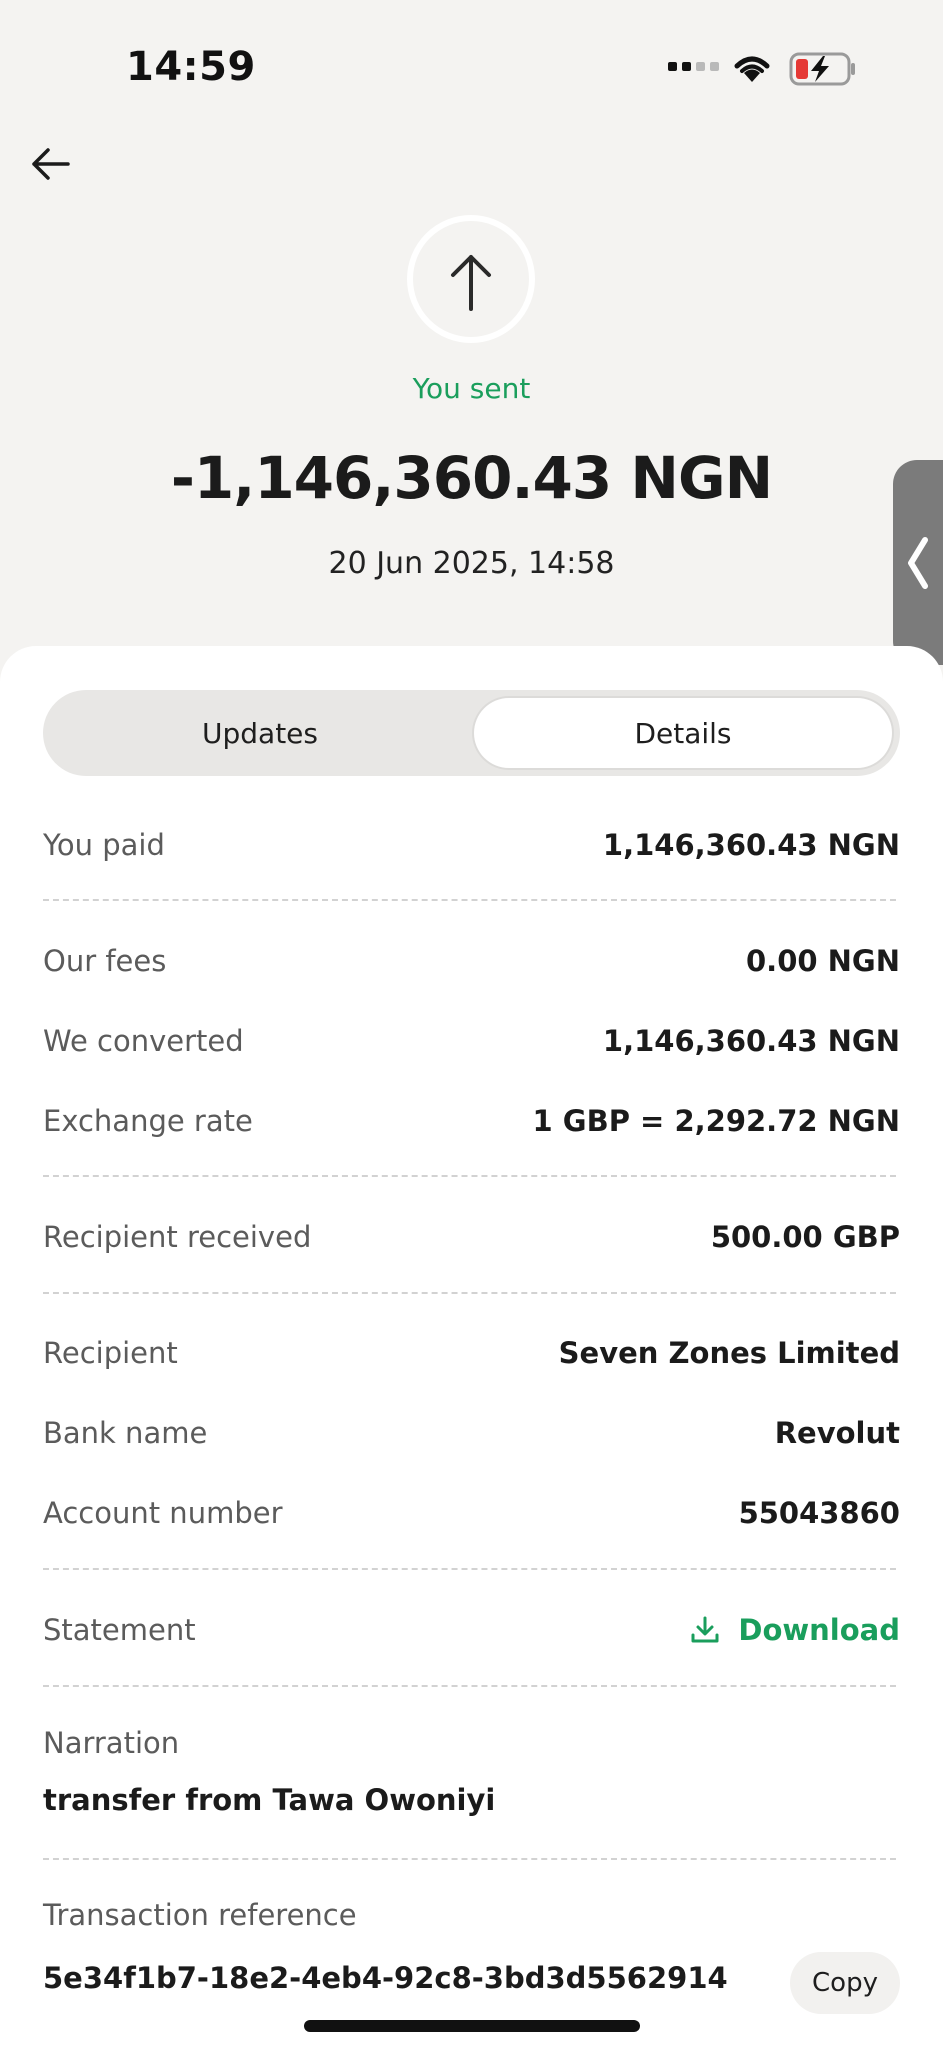  Describe the element at coordinates (693, 66) in the screenshot. I see `cellular-signal-icon` at that location.